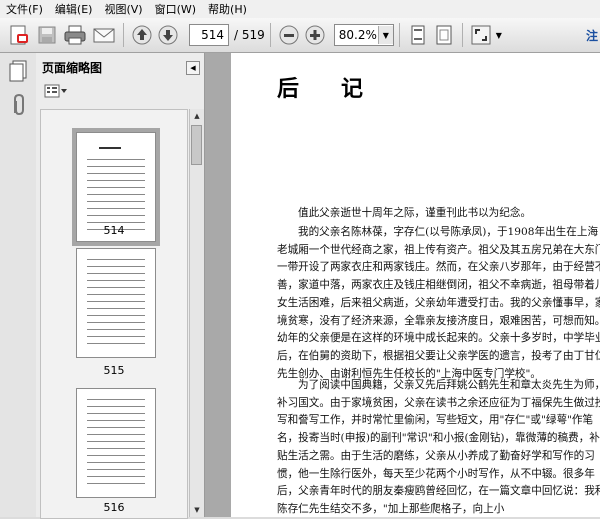 This screenshot has width=600, height=519. Describe the element at coordinates (249, 35) in the screenshot. I see `page-total: / 519` at that location.